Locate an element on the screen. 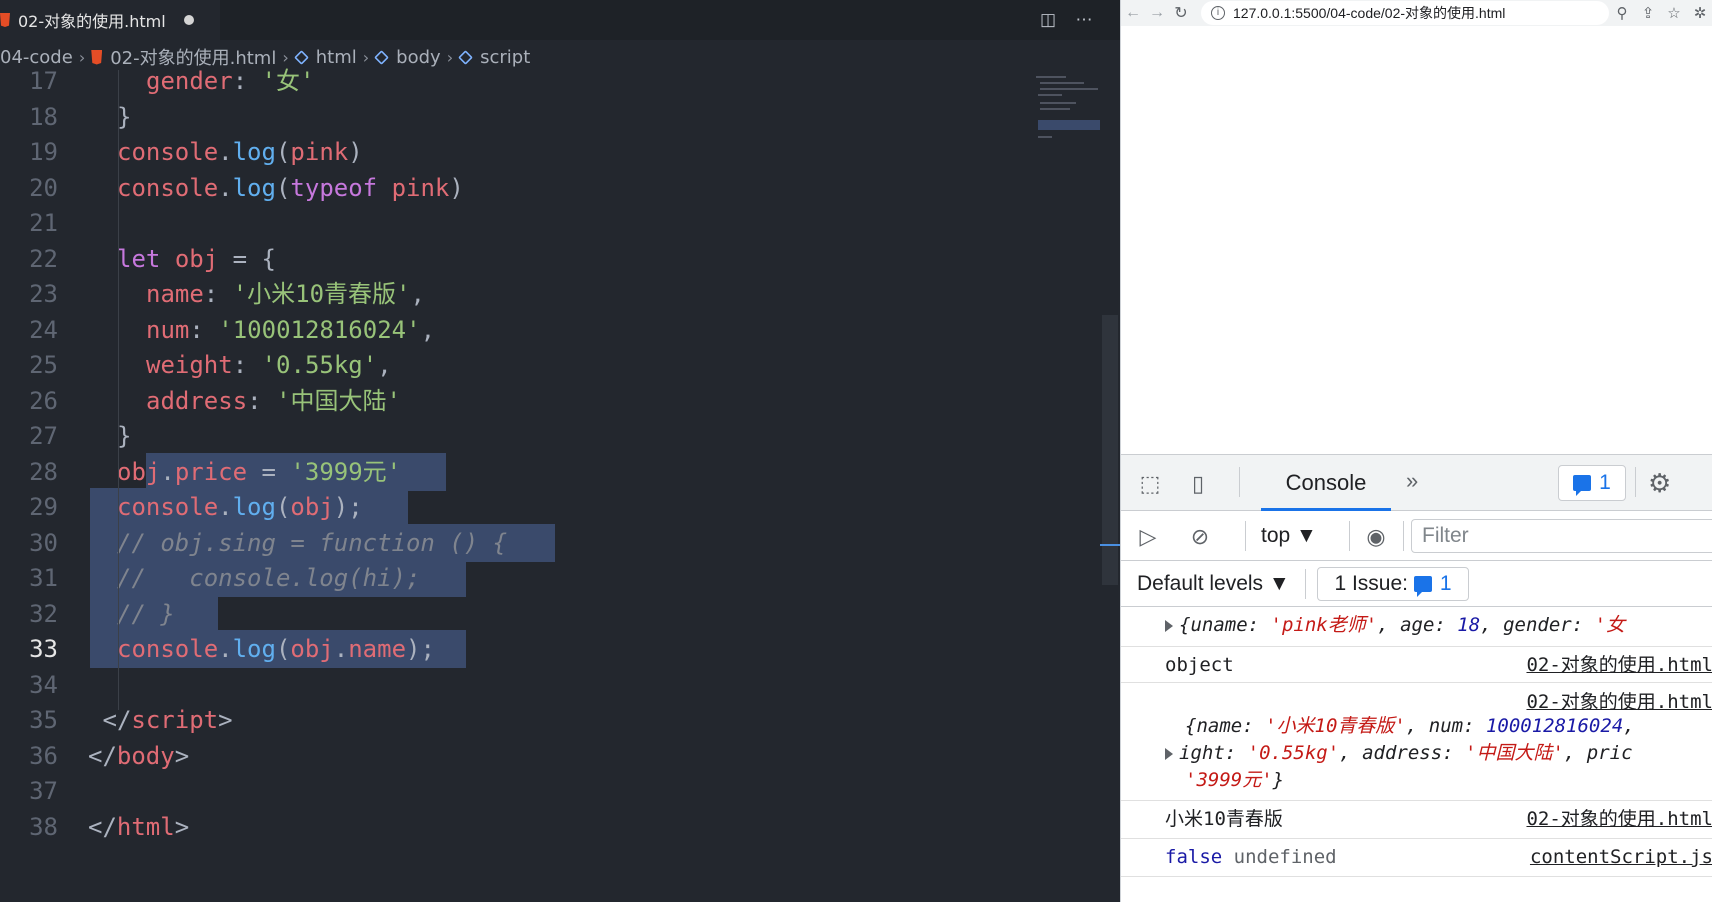 This screenshot has height=902, width=1712. line-number: 36 is located at coordinates (43, 755).